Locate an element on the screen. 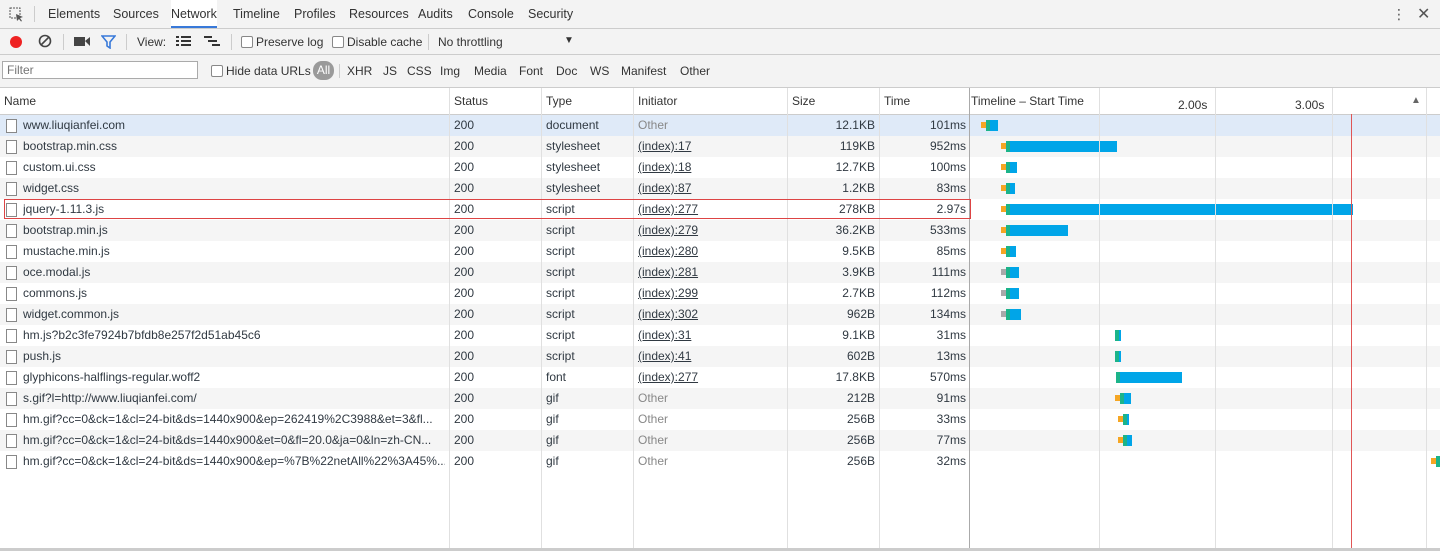 The height and width of the screenshot is (551, 1440). disable-cache-checkbox is located at coordinates (338, 42).